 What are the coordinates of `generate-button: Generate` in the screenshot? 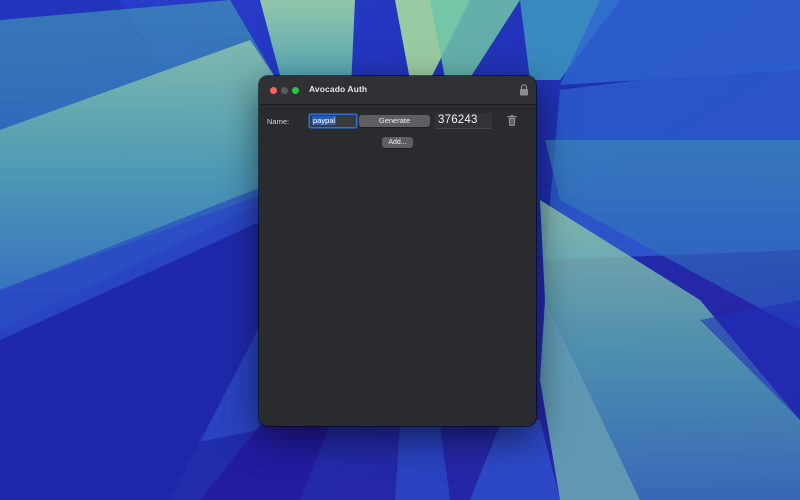 It's located at (394, 121).